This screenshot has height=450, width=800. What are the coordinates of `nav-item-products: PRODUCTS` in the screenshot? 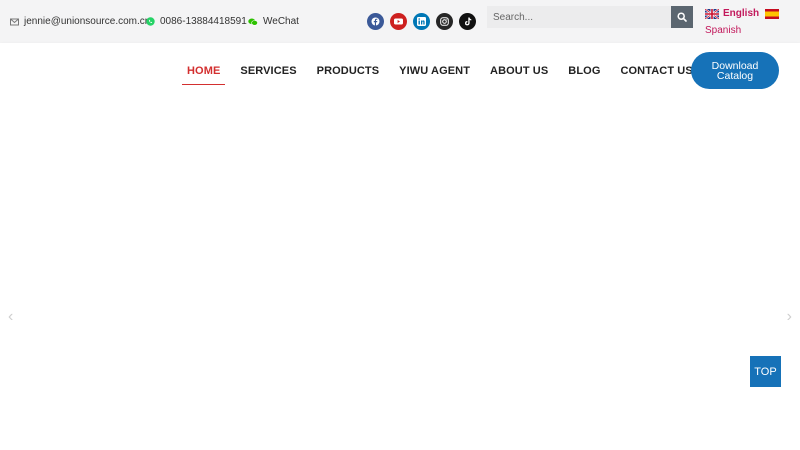 It's located at (348, 74).